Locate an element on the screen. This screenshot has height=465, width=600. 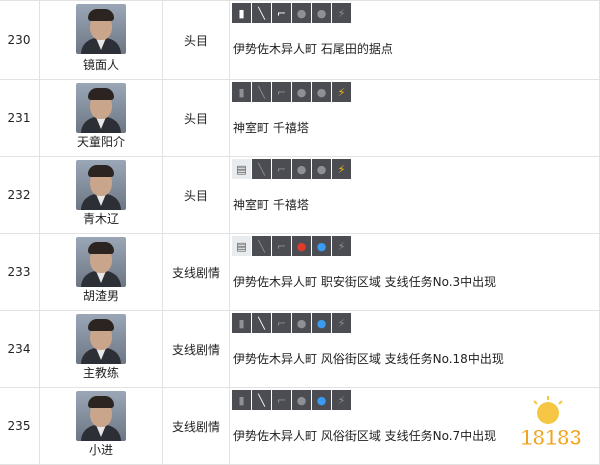
row-id: 235 is located at coordinates (19, 426).